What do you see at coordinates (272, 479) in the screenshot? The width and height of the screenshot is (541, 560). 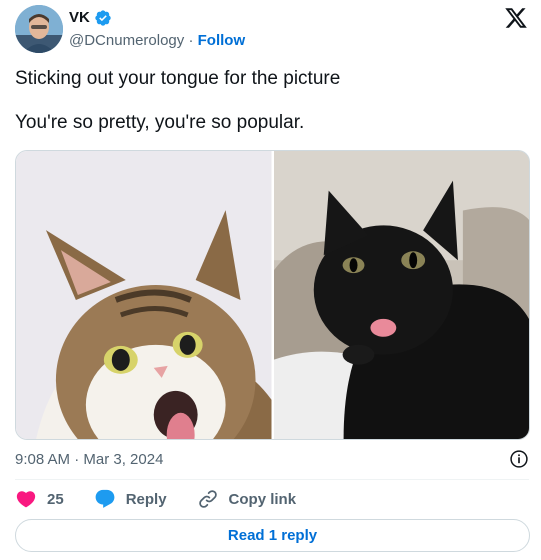 I see `divider` at bounding box center [272, 479].